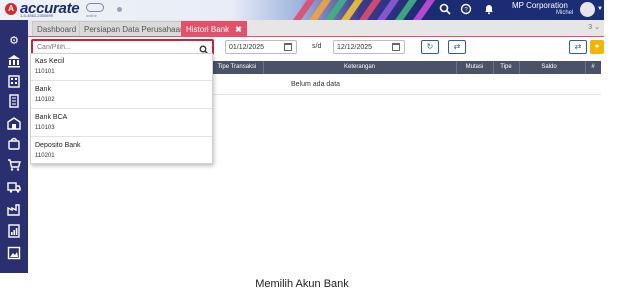  Describe the element at coordinates (14, 209) in the screenshot. I see `sidebar-factory-icon` at that location.